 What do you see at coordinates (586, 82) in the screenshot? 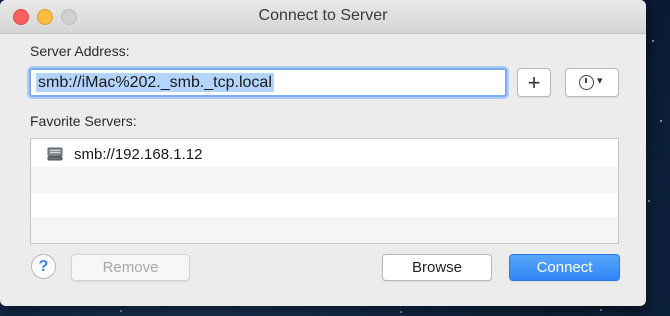
I see `clock-icon` at bounding box center [586, 82].